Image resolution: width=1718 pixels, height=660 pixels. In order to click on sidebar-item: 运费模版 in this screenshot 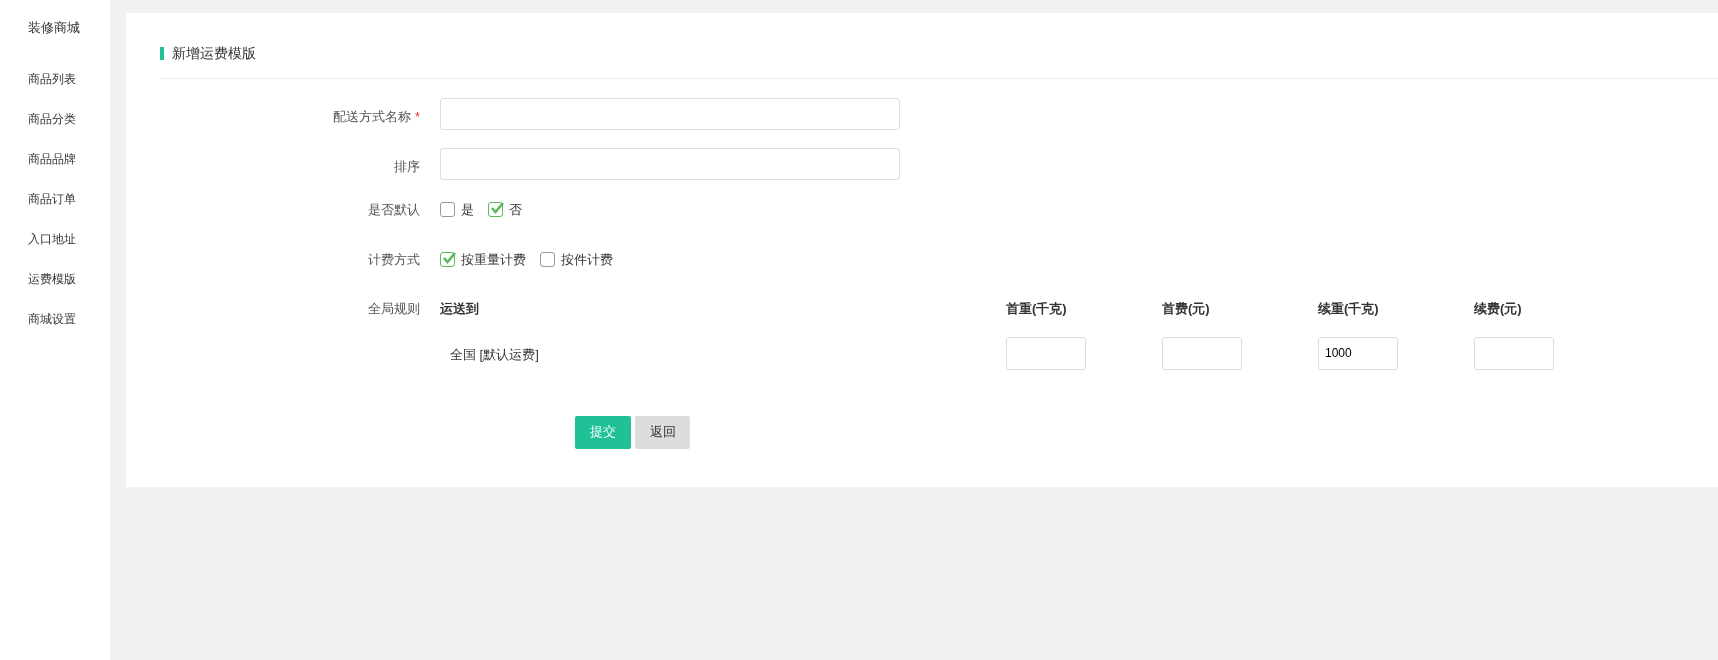, I will do `click(55, 290)`.